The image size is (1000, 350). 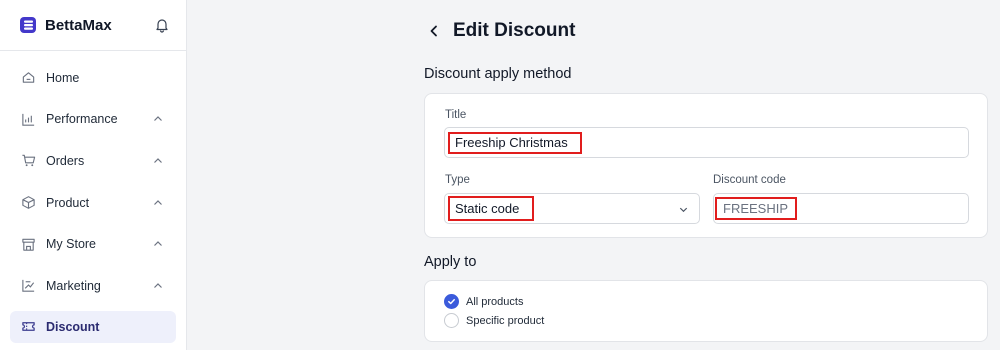 What do you see at coordinates (71, 244) in the screenshot?
I see `sidebar-item-label: My Store` at bounding box center [71, 244].